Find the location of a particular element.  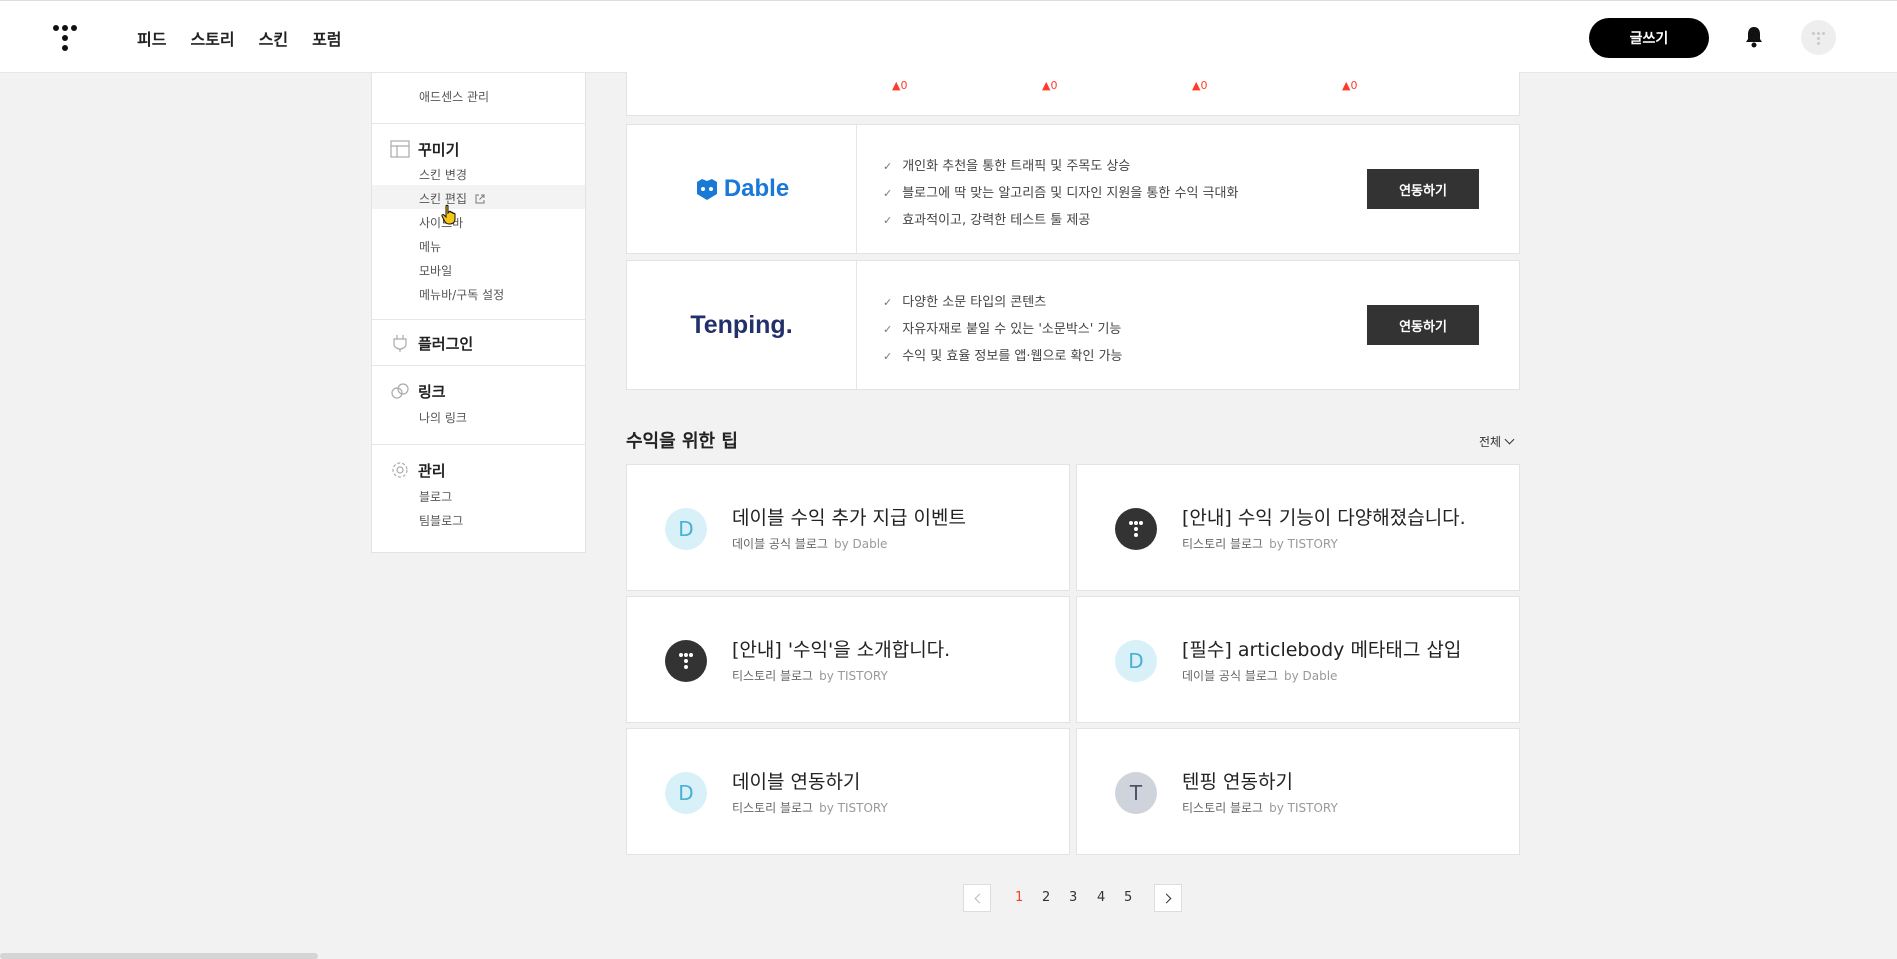

divider is located at coordinates (856, 325).